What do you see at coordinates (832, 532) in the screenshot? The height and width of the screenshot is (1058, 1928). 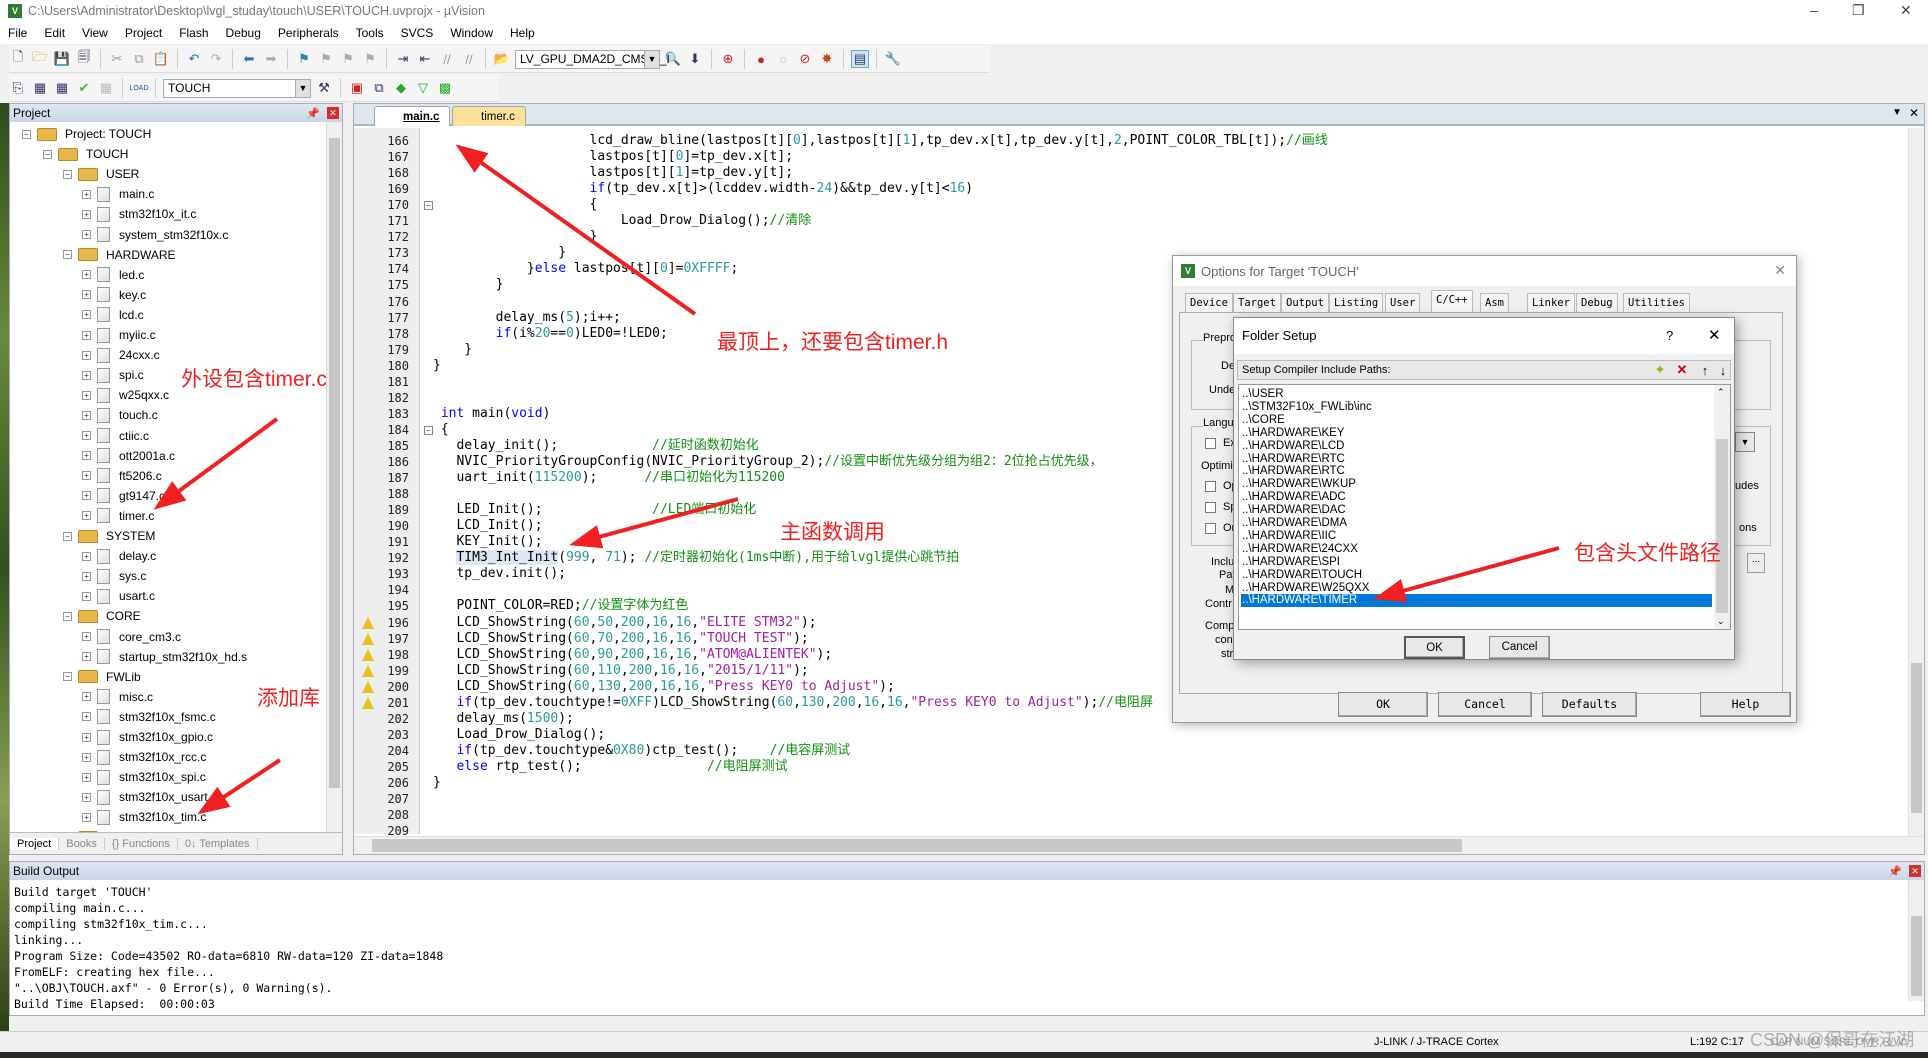 I see `annotation-main-call: 主函数调用` at bounding box center [832, 532].